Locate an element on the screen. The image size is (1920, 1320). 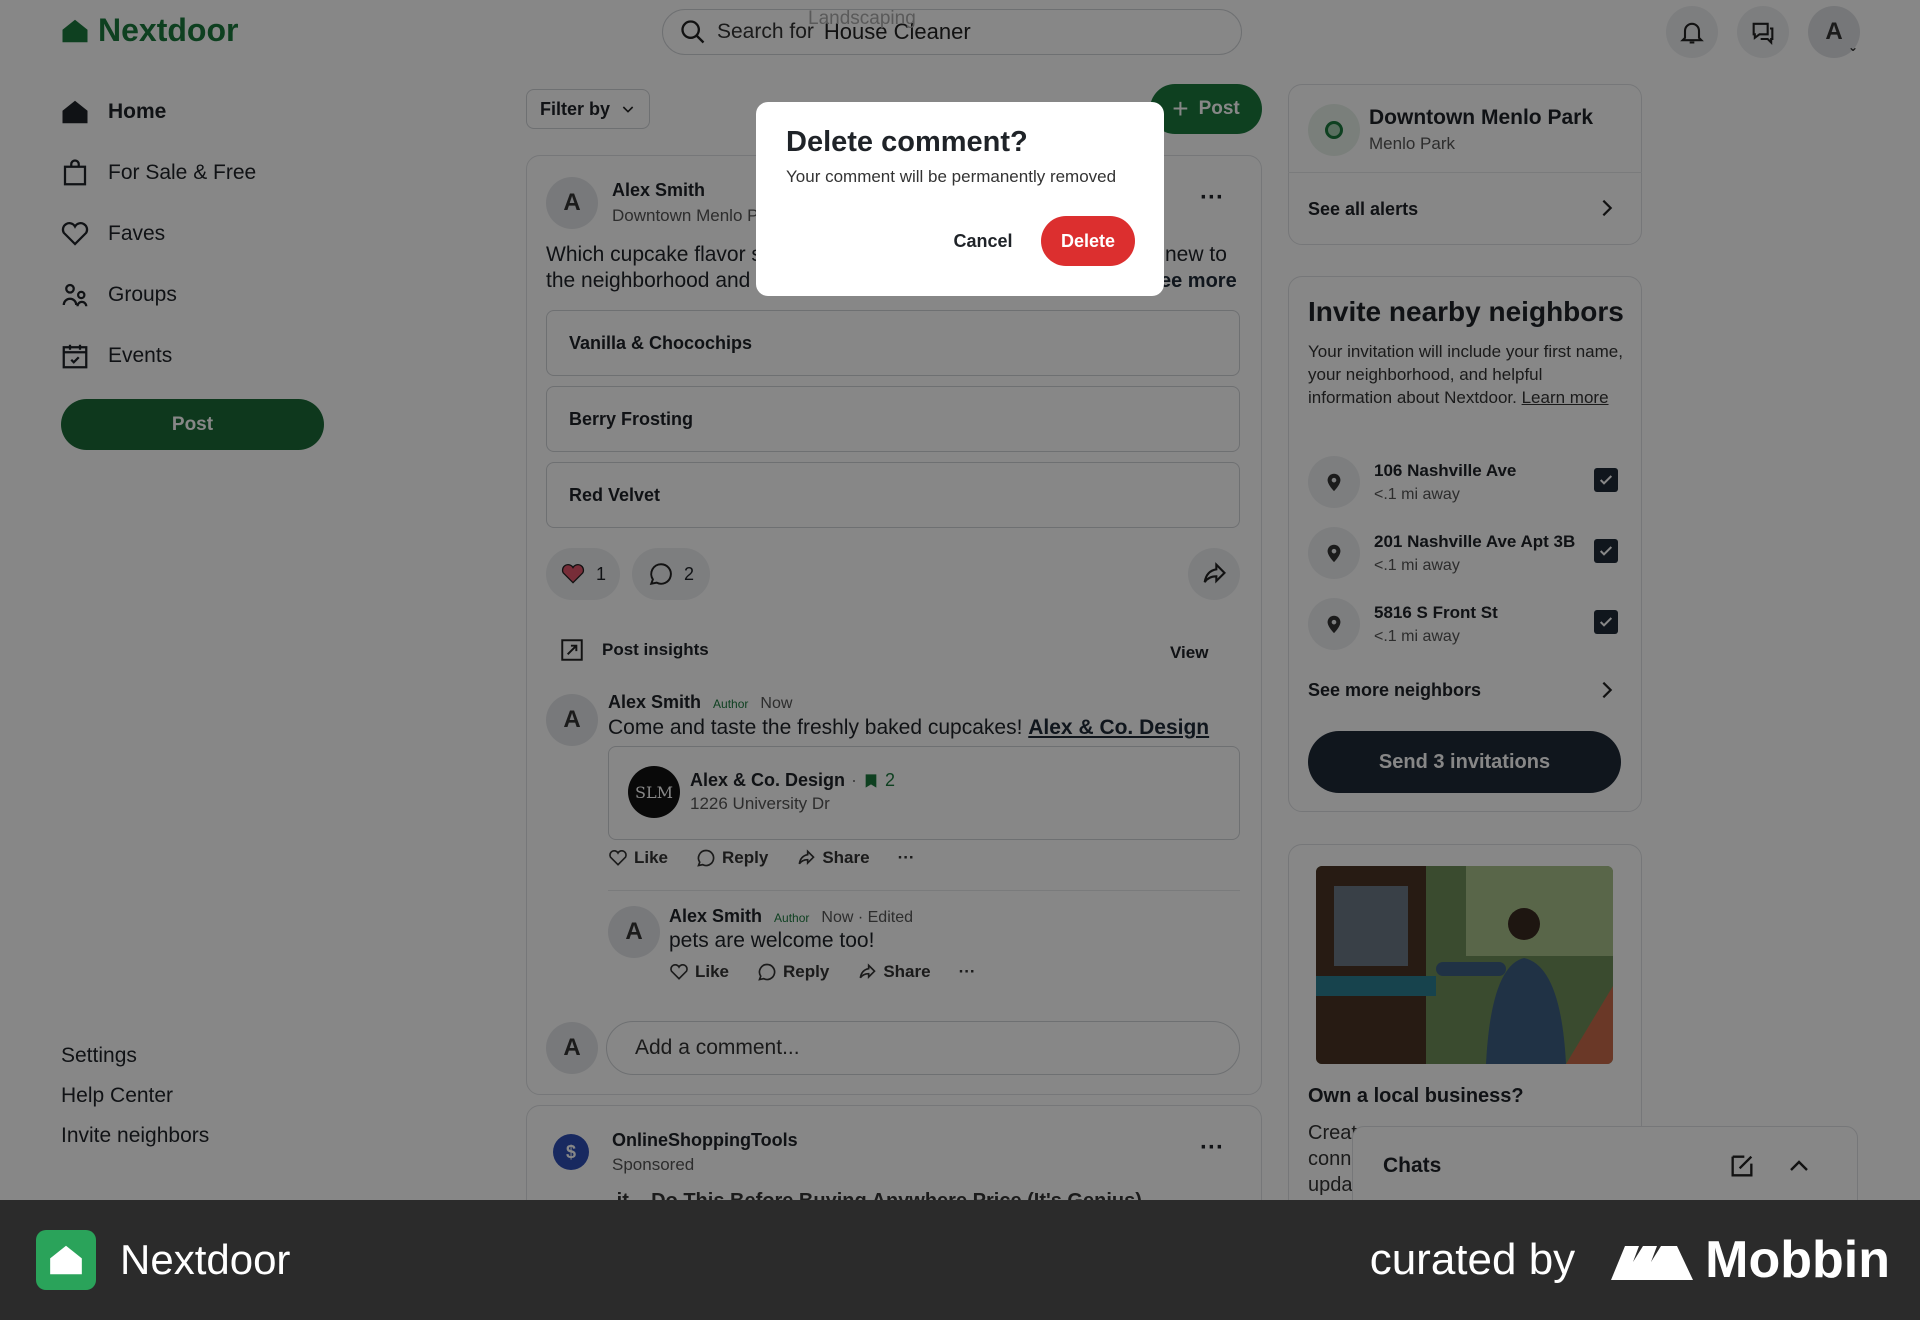
app-icon is located at coordinates (66, 1260).